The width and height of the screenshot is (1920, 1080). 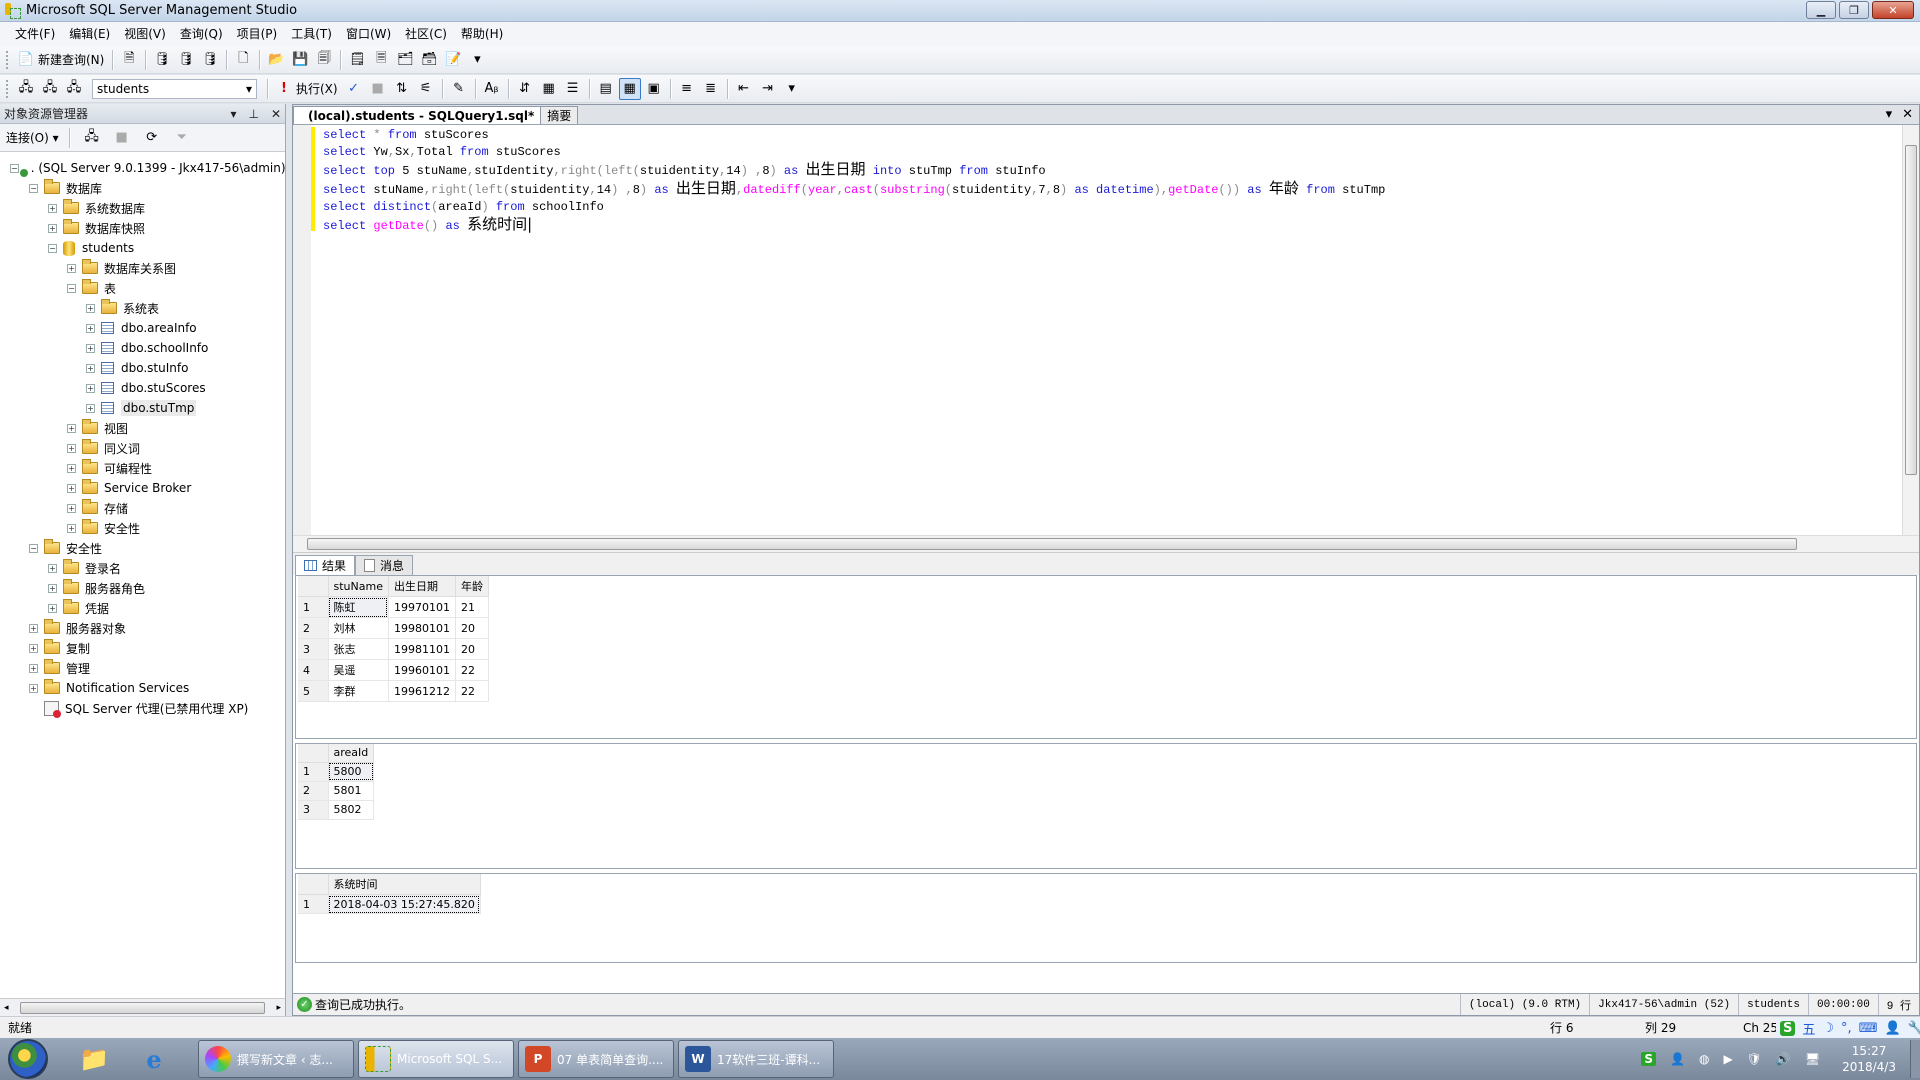 What do you see at coordinates (1106, 918) in the screenshot?
I see `result-grid-3: 系统时间 1 2018-04-03 15:27:45.820` at bounding box center [1106, 918].